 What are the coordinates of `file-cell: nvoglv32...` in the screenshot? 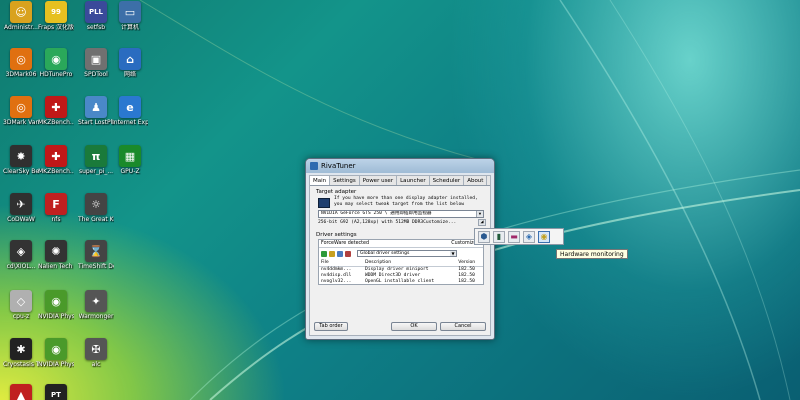 It's located at (336, 281).